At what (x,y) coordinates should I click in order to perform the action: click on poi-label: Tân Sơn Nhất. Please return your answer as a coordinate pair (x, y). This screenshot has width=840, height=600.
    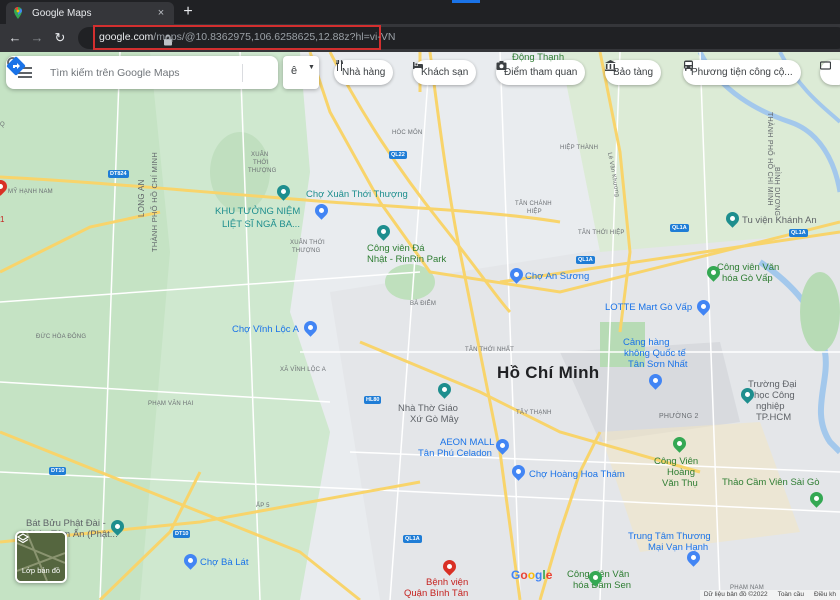
    Looking at the image, I should click on (658, 364).